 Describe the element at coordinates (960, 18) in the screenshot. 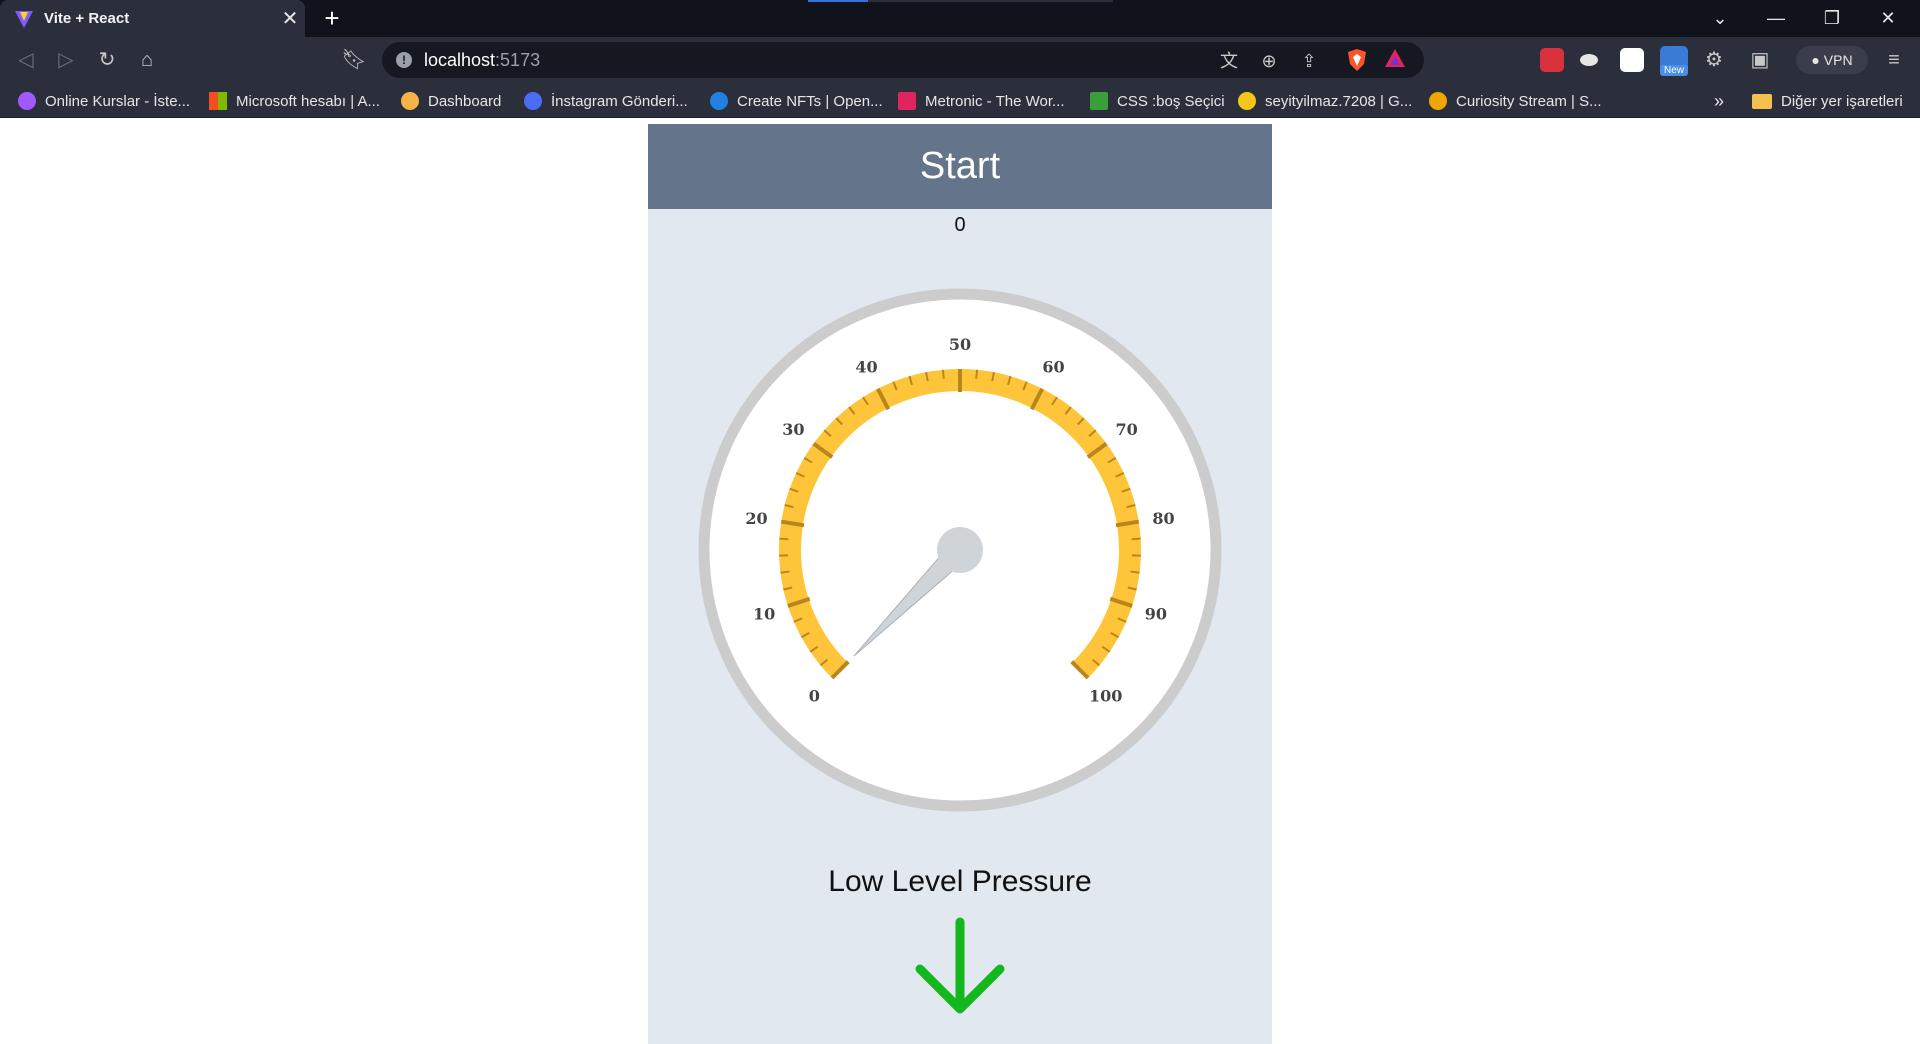

I see `tab-bar: Vite + React ✕ + ⌄ — ❐ ✕` at that location.